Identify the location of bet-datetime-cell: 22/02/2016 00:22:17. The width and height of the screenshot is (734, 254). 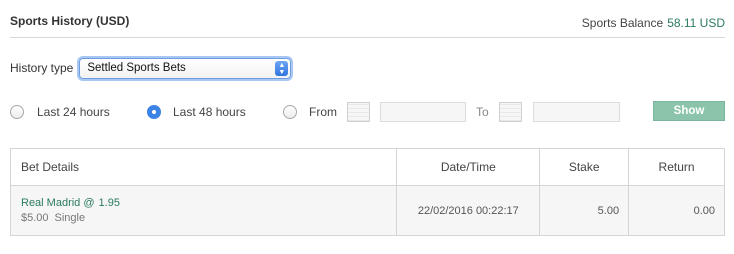
(468, 210).